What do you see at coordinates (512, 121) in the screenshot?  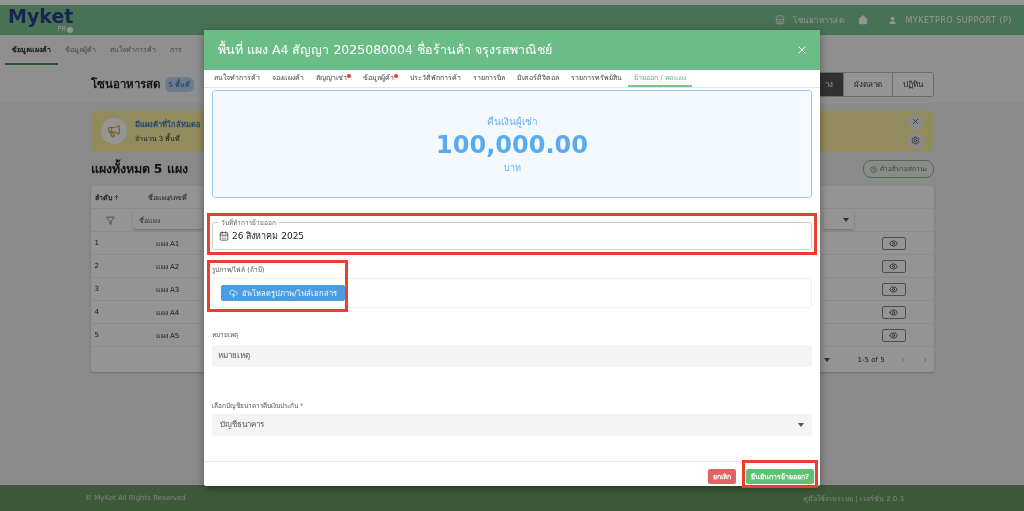 I see `refund-label: คืนเงินผู้เช่า` at bounding box center [512, 121].